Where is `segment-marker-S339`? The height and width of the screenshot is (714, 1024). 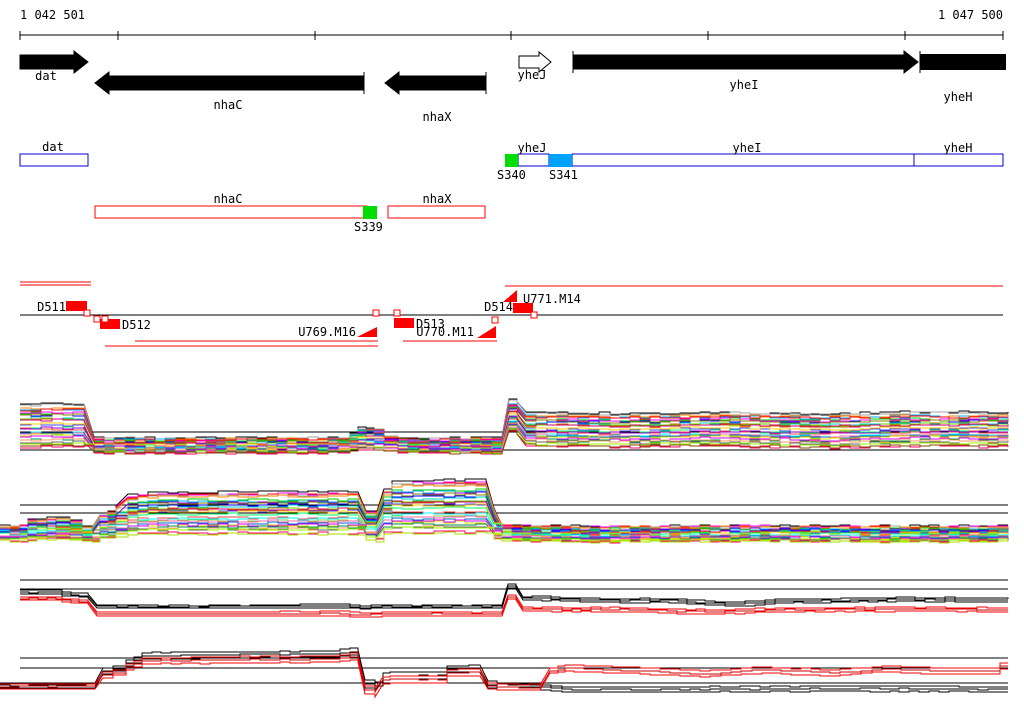
segment-marker-S339 is located at coordinates (370, 212).